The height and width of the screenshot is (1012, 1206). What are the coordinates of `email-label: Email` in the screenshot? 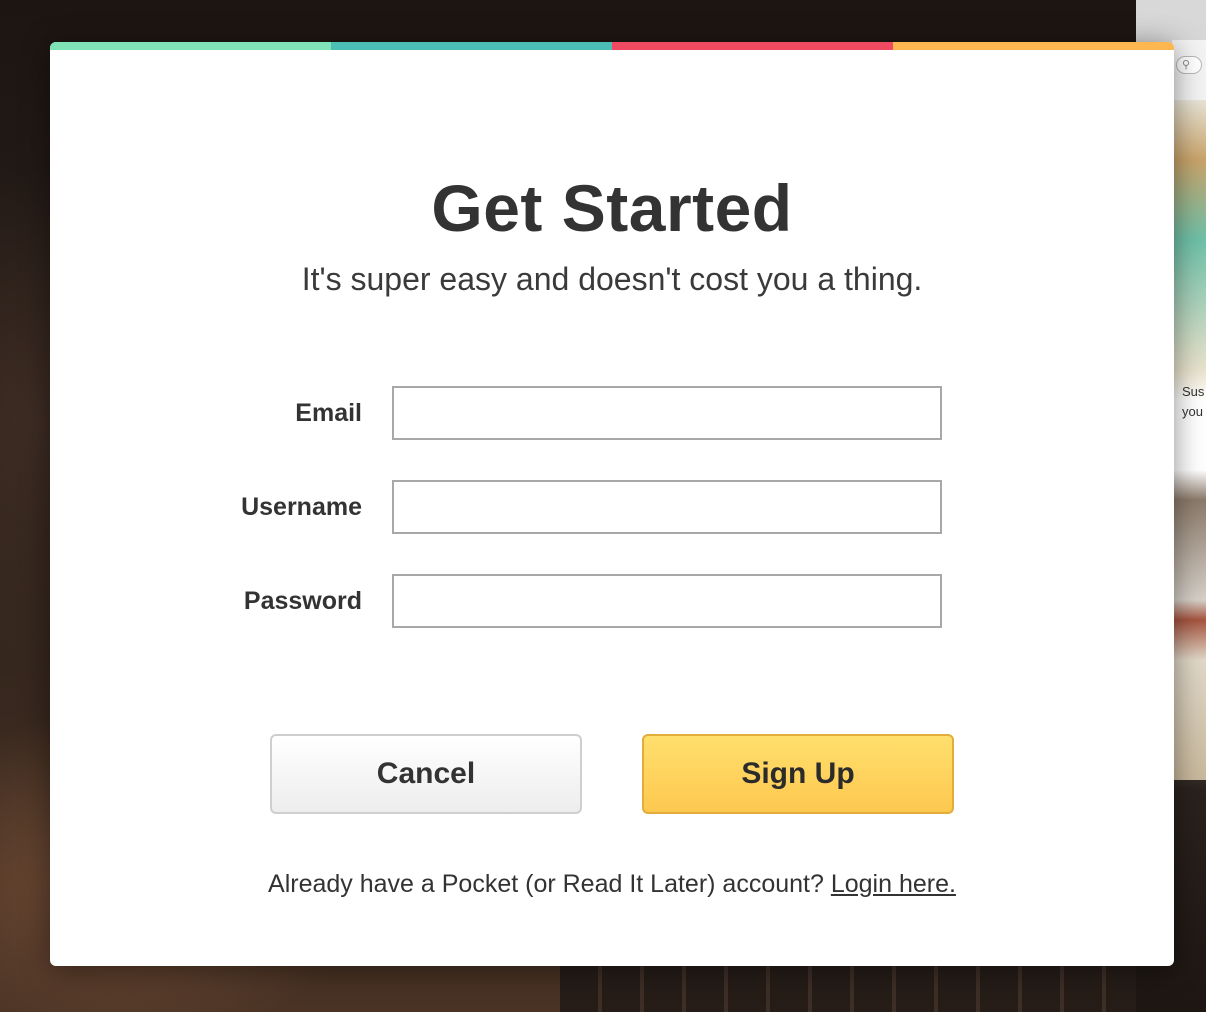 It's located at (328, 413).